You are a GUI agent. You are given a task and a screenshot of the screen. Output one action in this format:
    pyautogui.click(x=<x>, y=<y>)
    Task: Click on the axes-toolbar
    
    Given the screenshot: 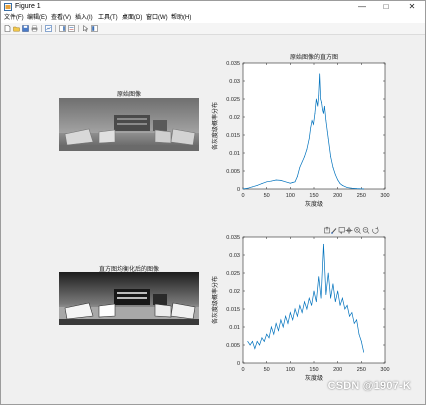 What is the action you would take?
    pyautogui.click(x=351, y=230)
    